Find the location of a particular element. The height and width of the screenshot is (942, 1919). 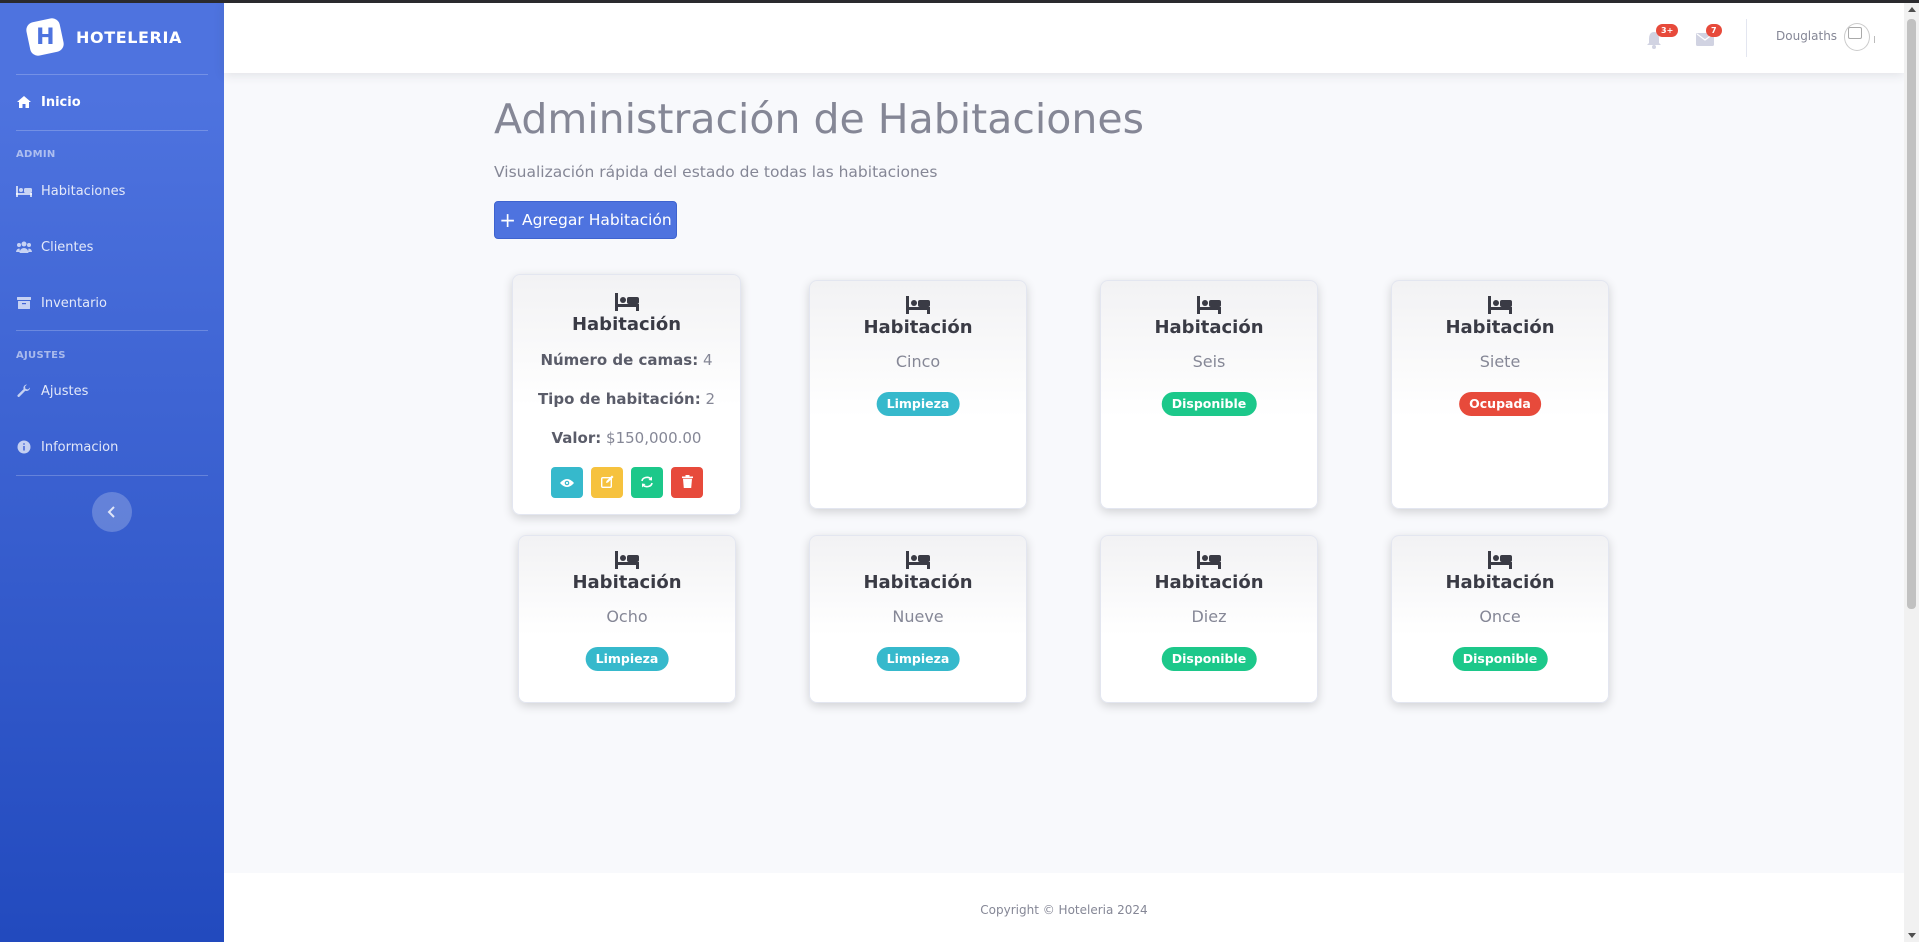

detail-value: $150,000.00 is located at coordinates (654, 438).